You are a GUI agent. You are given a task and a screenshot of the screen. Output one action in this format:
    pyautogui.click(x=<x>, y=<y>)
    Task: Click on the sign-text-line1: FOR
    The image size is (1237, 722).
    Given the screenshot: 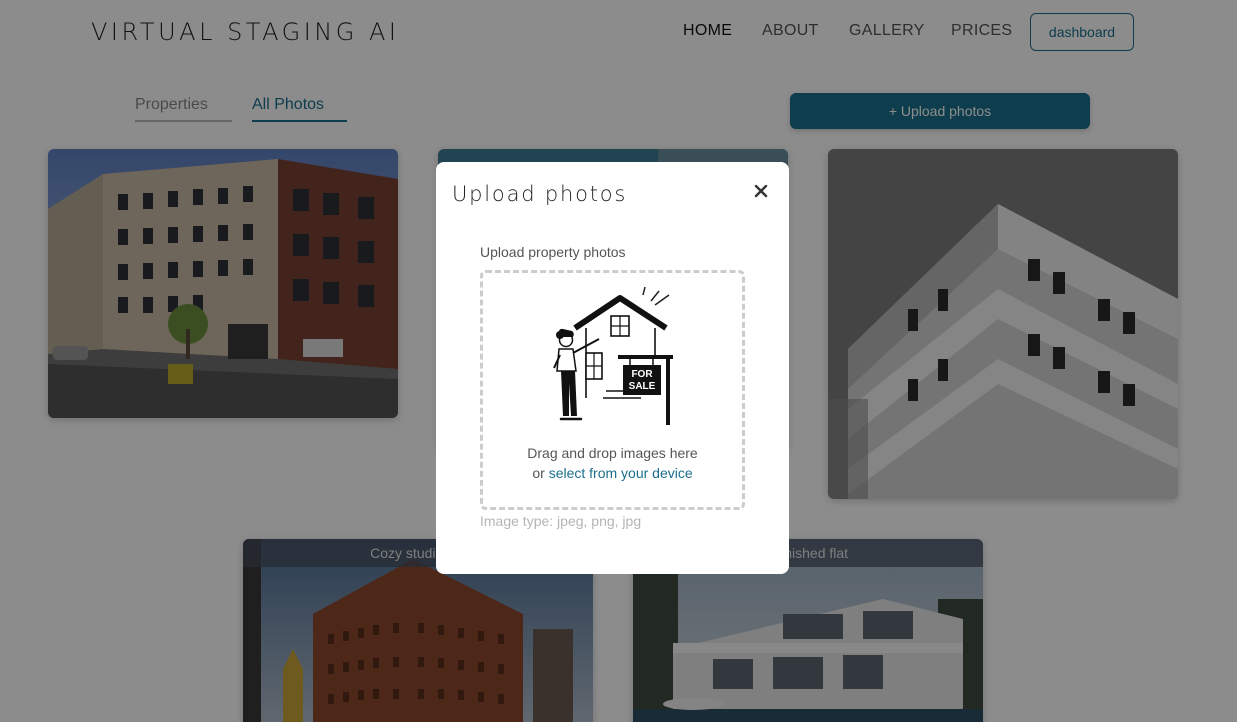 What is the action you would take?
    pyautogui.click(x=642, y=374)
    